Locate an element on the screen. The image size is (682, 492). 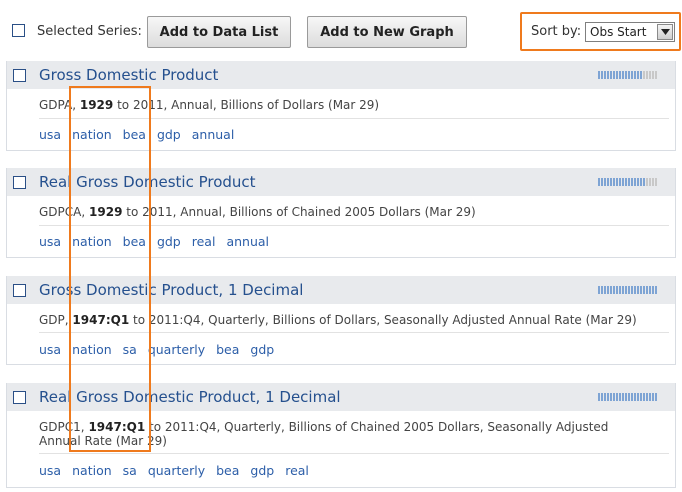
series-card-header: Real Gross Domestic Product is located at coordinates (341, 182).